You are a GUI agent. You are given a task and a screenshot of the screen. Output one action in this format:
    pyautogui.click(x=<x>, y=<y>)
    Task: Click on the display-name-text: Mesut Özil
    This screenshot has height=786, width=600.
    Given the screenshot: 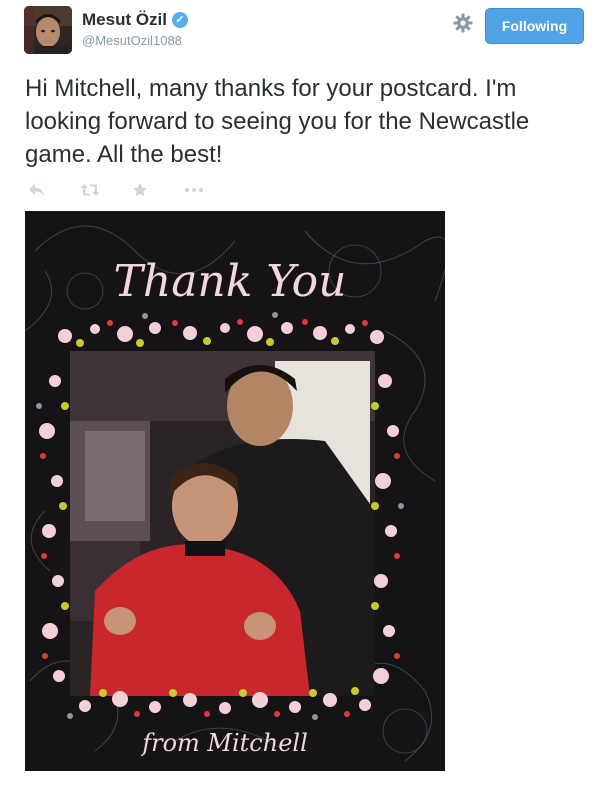 What is the action you would take?
    pyautogui.click(x=124, y=20)
    